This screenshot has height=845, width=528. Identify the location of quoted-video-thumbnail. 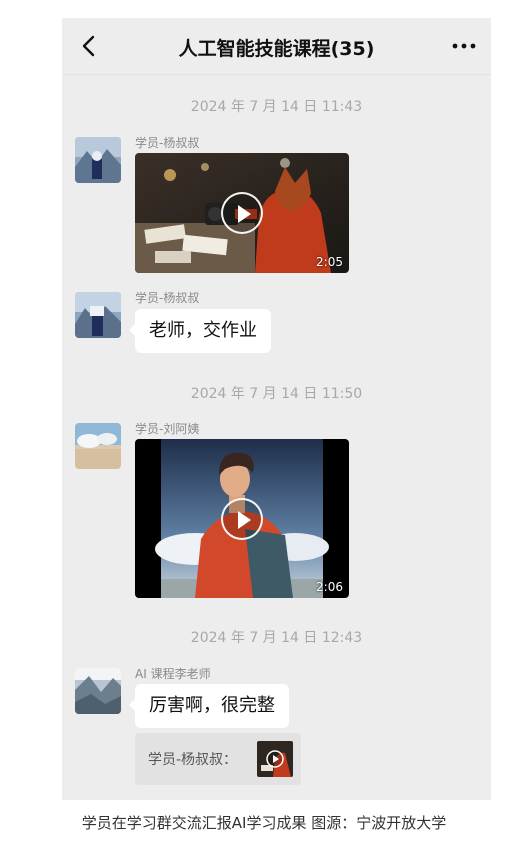
(275, 759).